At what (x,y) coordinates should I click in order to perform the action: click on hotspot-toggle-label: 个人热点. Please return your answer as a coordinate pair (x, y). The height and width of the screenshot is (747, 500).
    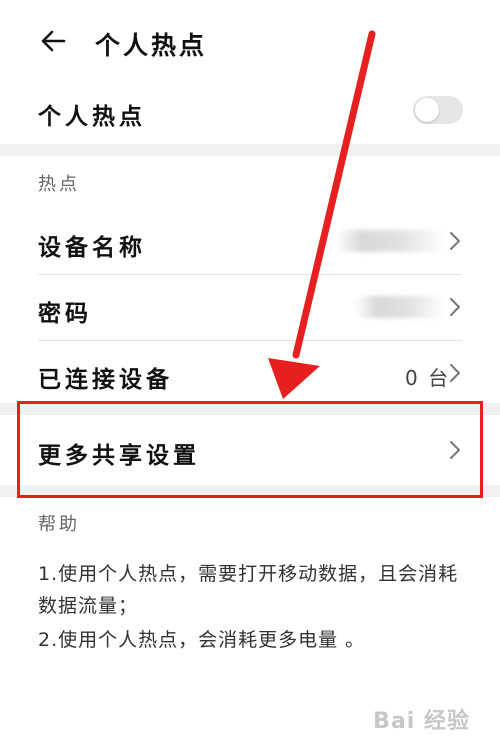
    Looking at the image, I should click on (92, 117).